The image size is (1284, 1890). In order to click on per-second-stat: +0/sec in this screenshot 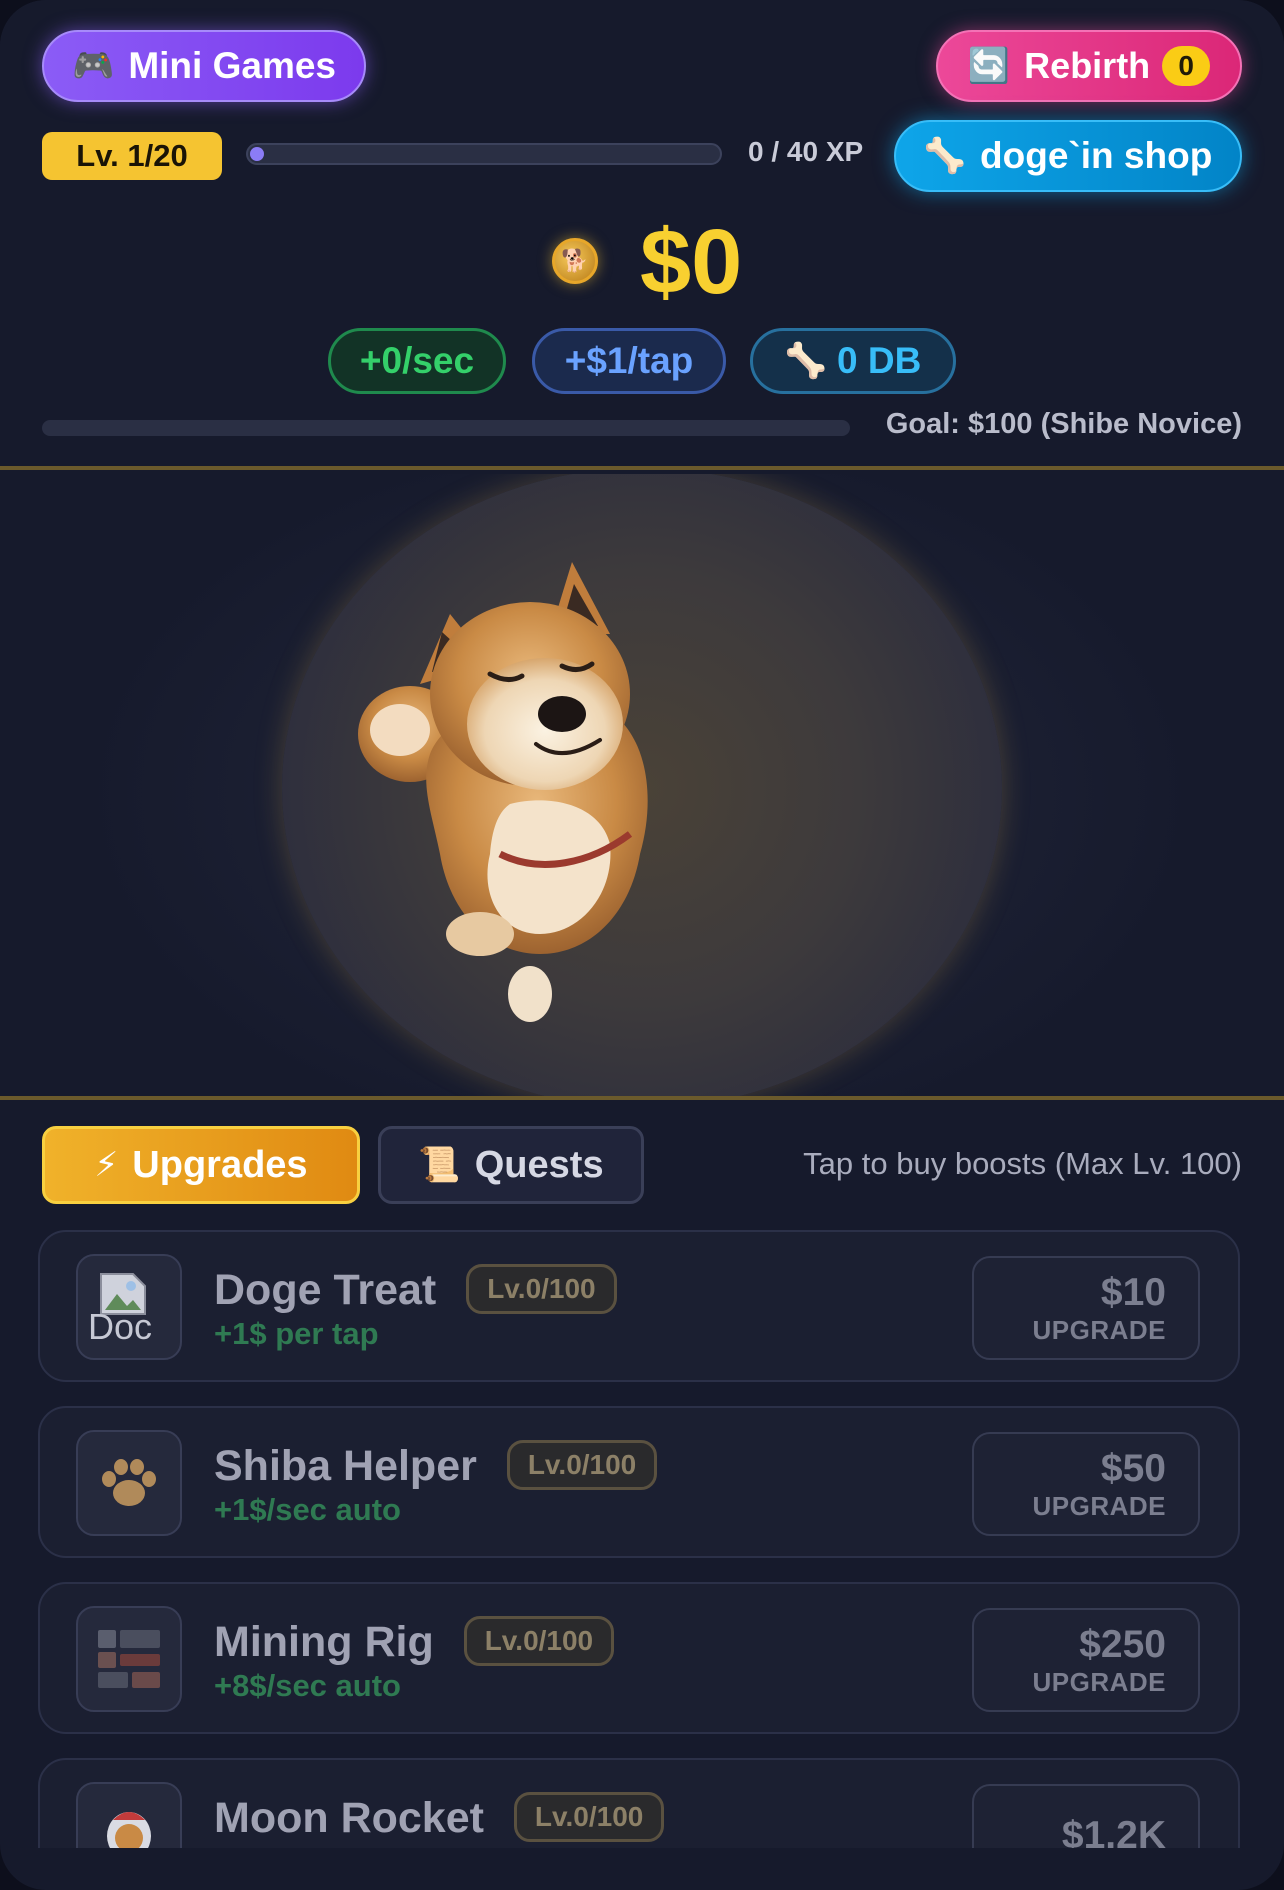, I will do `click(417, 361)`.